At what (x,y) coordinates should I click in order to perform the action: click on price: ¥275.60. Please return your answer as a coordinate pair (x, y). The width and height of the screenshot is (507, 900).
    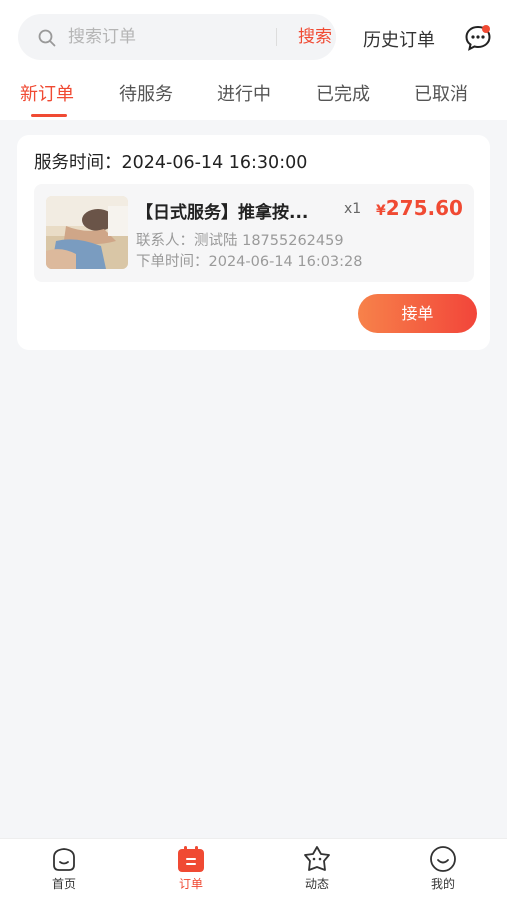
    Looking at the image, I should click on (419, 208).